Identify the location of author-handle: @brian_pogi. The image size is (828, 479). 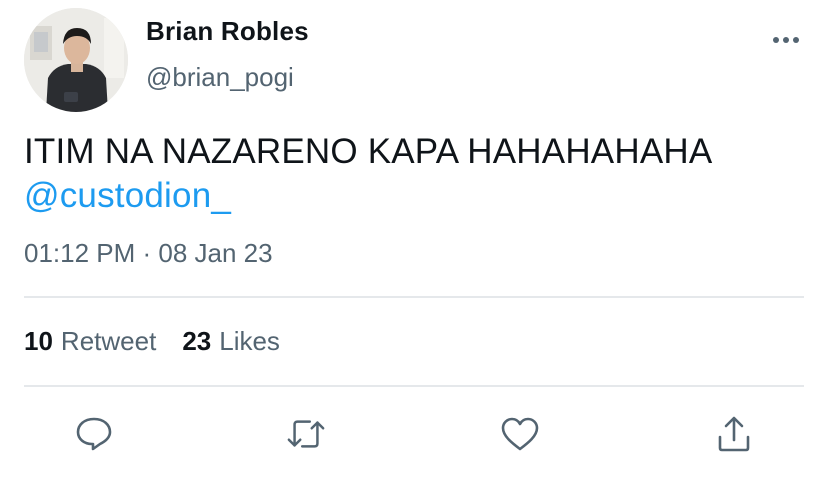
(220, 77).